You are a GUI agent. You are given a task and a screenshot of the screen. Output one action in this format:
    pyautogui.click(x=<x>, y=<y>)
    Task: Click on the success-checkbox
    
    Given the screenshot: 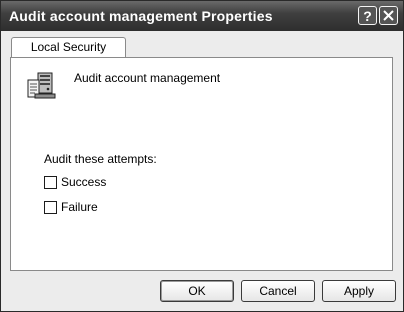 What is the action you would take?
    pyautogui.click(x=50, y=182)
    